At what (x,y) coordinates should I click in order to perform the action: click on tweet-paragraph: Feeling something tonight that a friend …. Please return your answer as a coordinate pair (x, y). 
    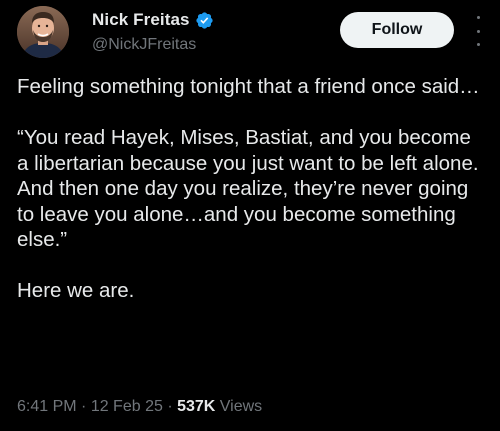
    Looking at the image, I should click on (248, 86).